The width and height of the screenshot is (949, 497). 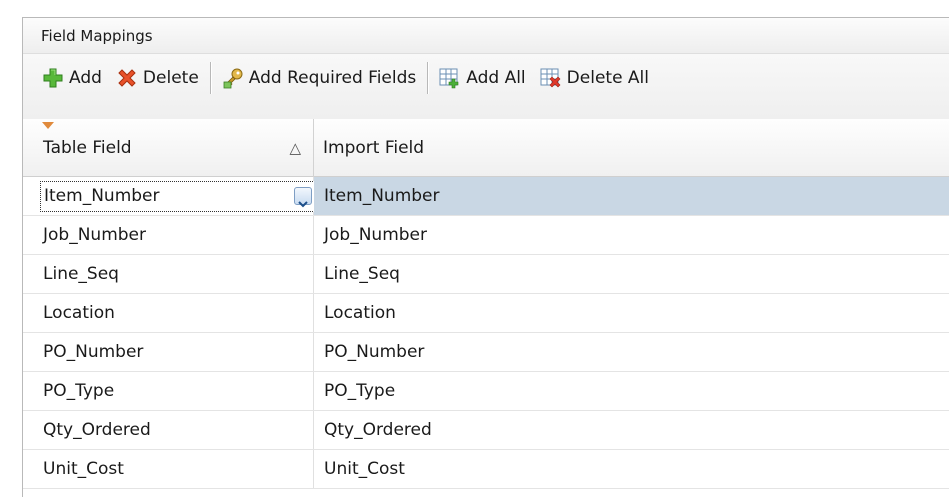 What do you see at coordinates (168, 430) in the screenshot?
I see `table-field-cell: Qty_Ordered` at bounding box center [168, 430].